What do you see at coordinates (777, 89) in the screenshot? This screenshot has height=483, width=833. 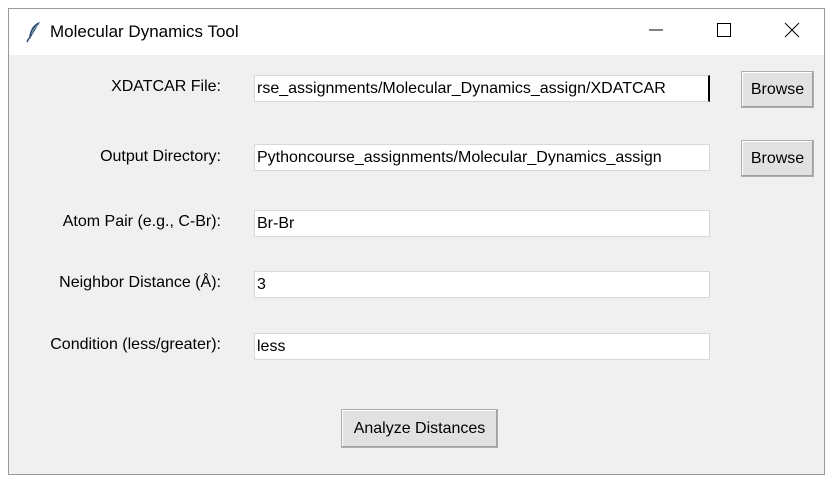 I see `xdatcar-browse-button: Browse` at bounding box center [777, 89].